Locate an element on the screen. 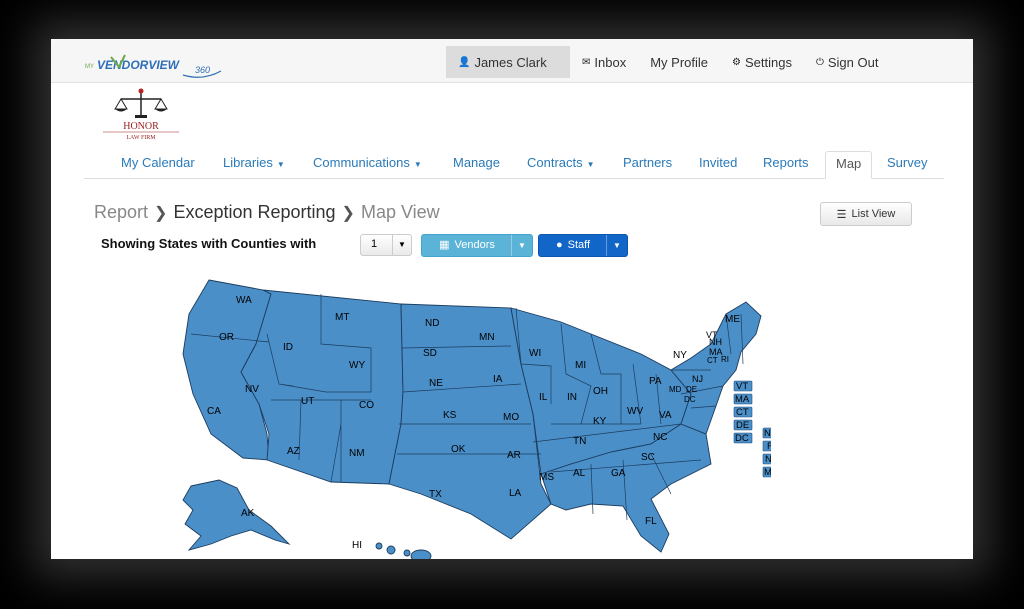 The image size is (1024, 609). envelope-icon: ✉ is located at coordinates (586, 62).